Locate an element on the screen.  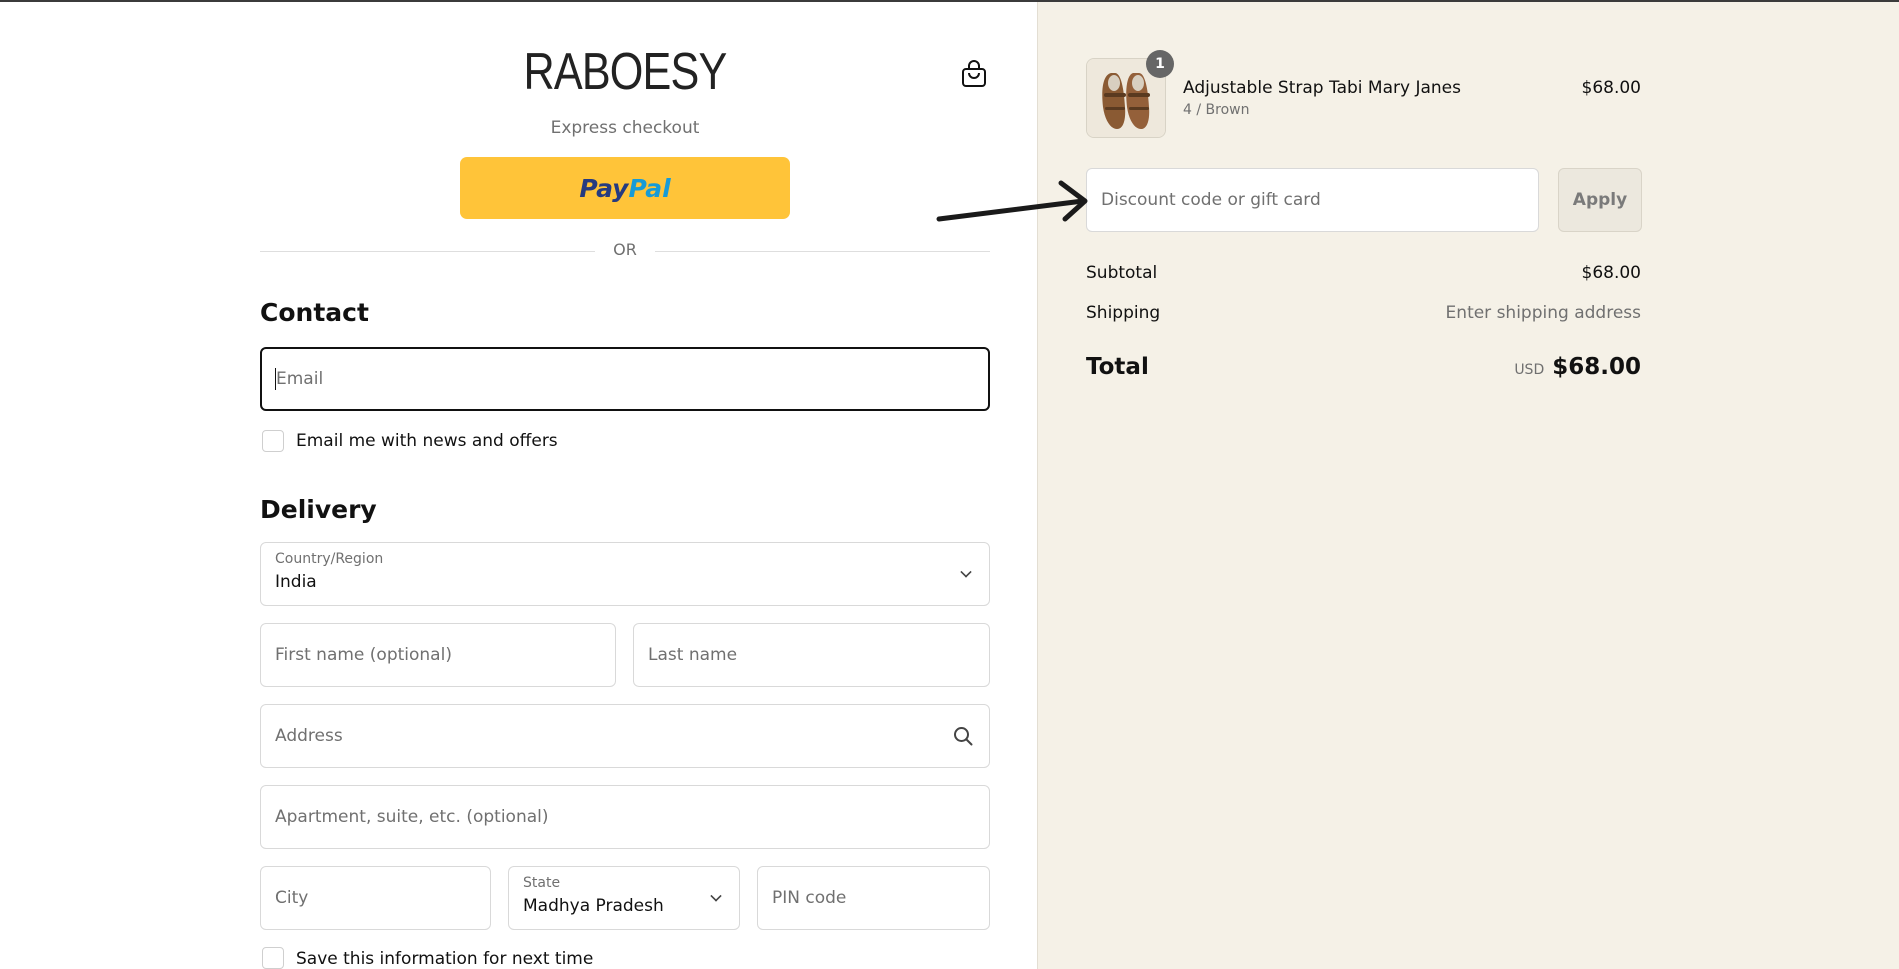
state-label: State is located at coordinates (542, 883).